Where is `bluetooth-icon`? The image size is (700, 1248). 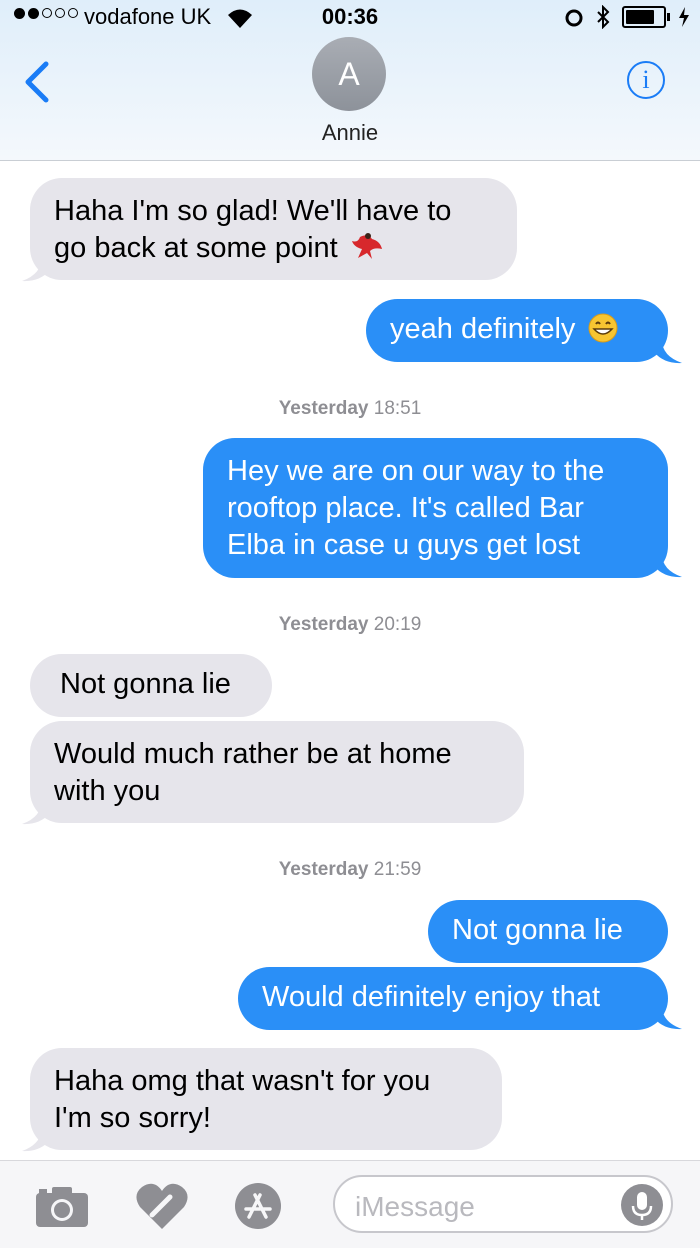
bluetooth-icon is located at coordinates (603, 17).